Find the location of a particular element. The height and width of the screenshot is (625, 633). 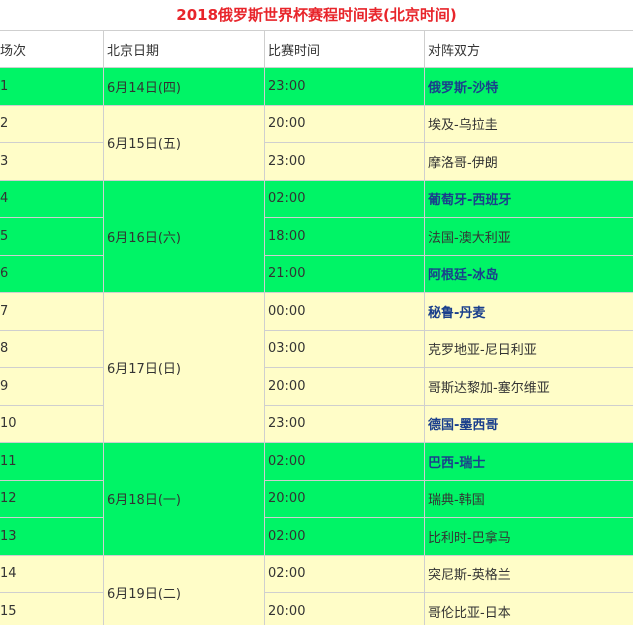

table-row: 9 20:00 哥斯达黎加-塞尔维亚 is located at coordinates (316, 386).